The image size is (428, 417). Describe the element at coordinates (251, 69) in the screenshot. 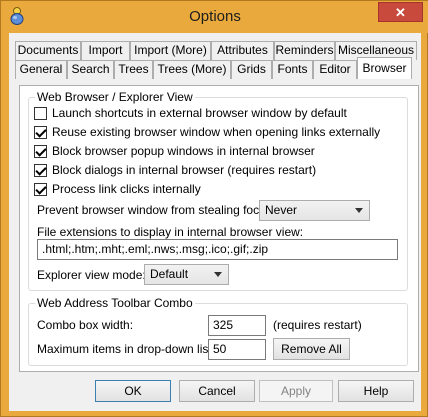

I see `tab-grids: Grids` at that location.